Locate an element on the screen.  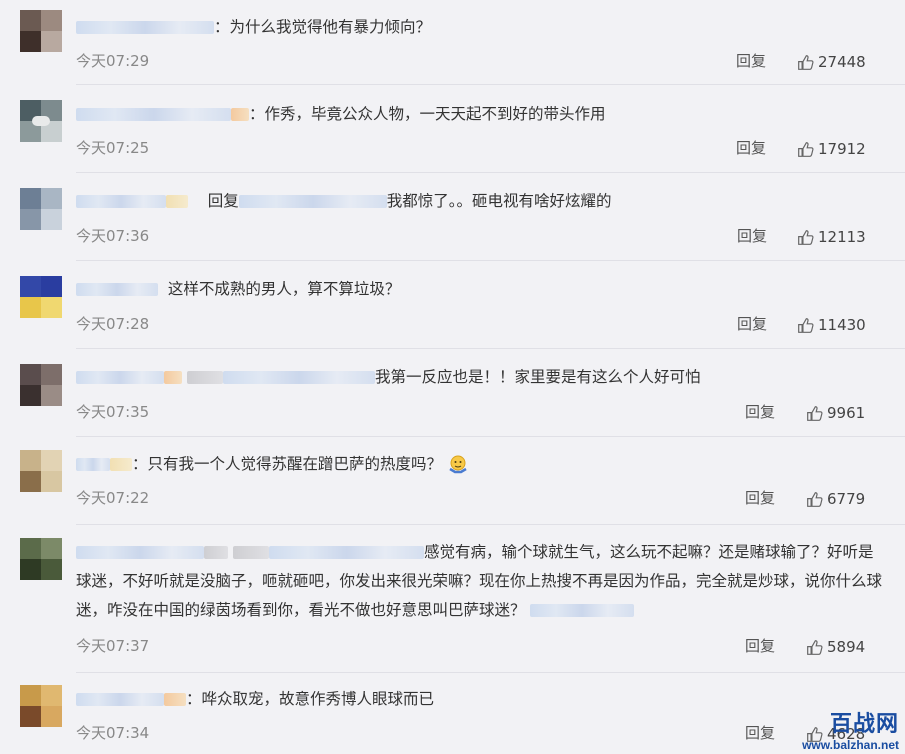
like-button: 5894 is located at coordinates (835, 647).